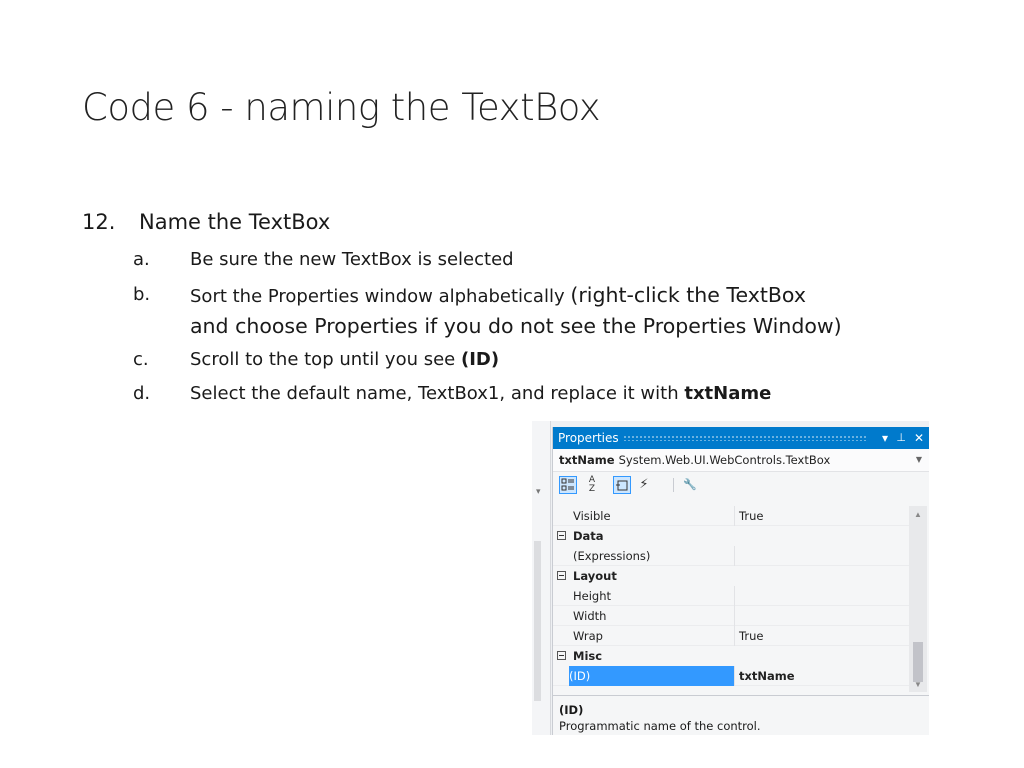 The width and height of the screenshot is (1024, 768). What do you see at coordinates (588, 536) in the screenshot?
I see `category-name: Data` at bounding box center [588, 536].